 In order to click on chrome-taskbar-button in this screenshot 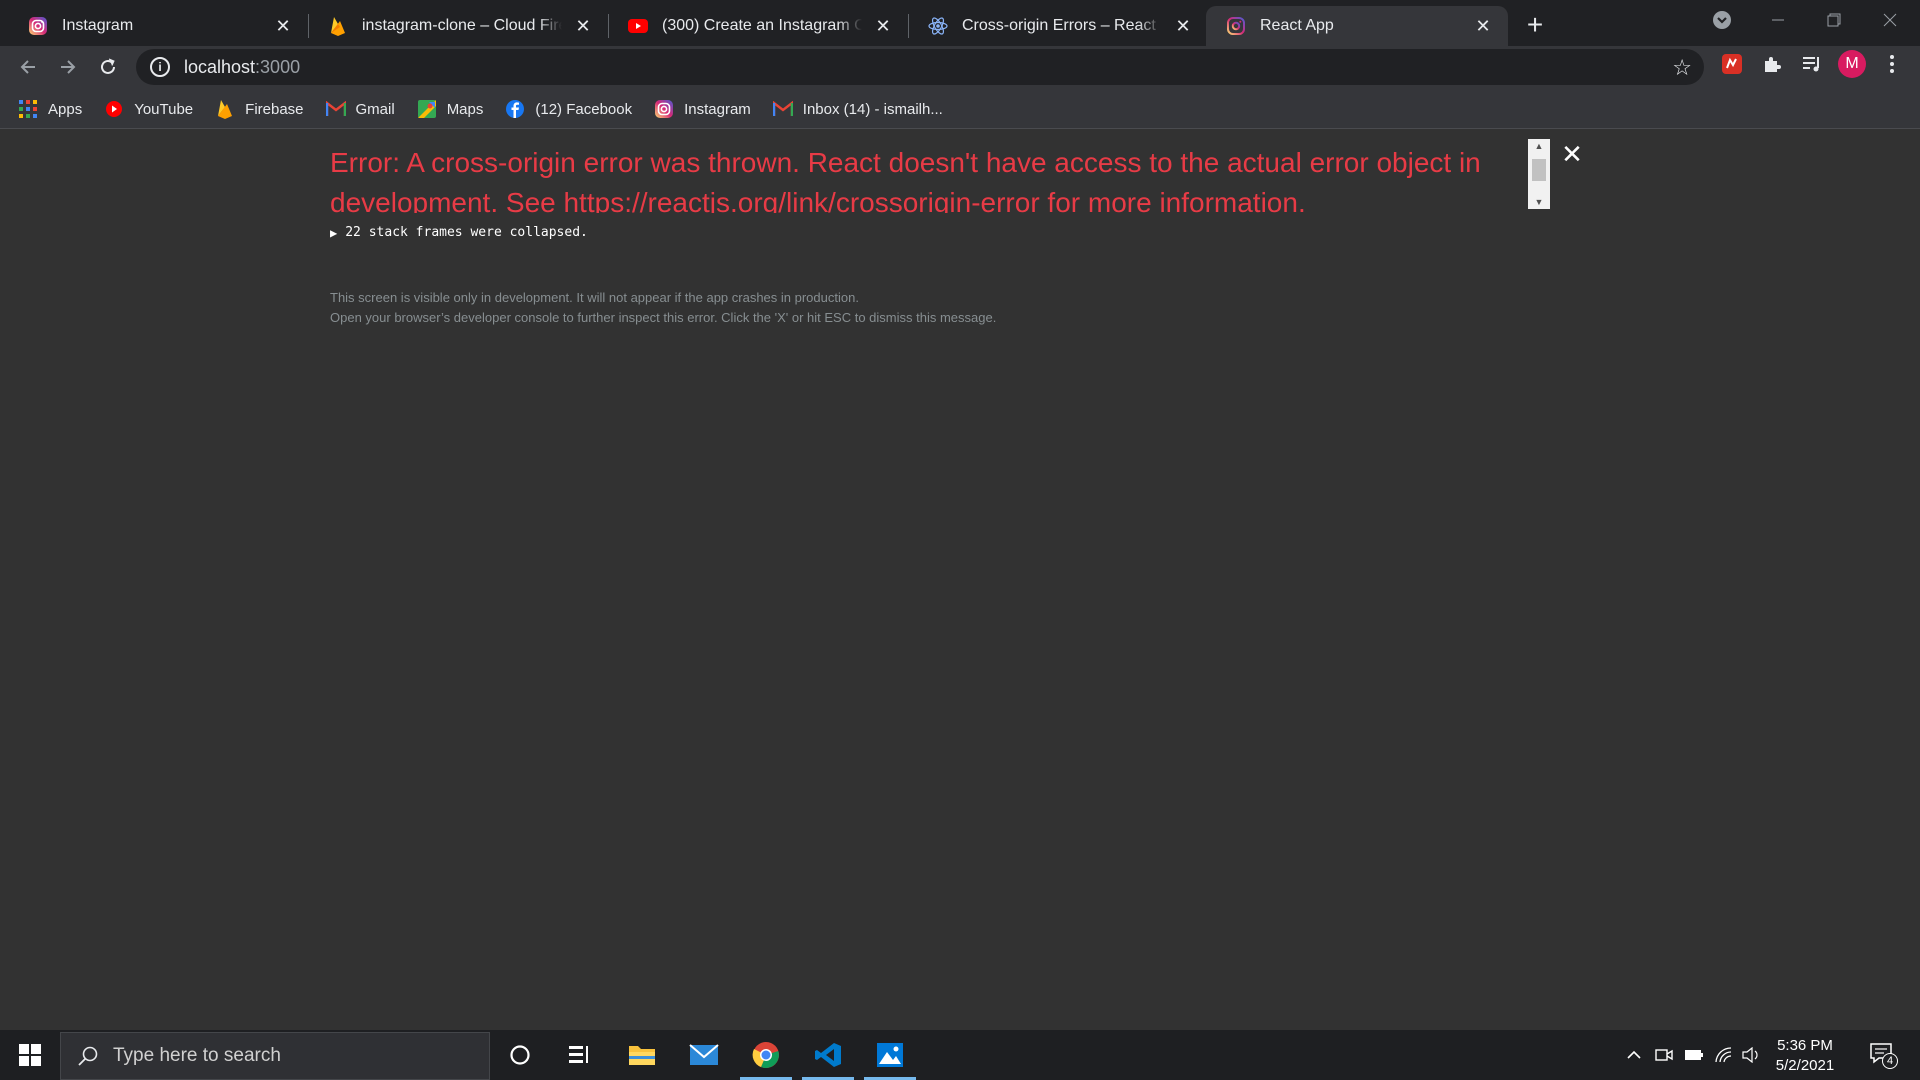, I will do `click(766, 1055)`.